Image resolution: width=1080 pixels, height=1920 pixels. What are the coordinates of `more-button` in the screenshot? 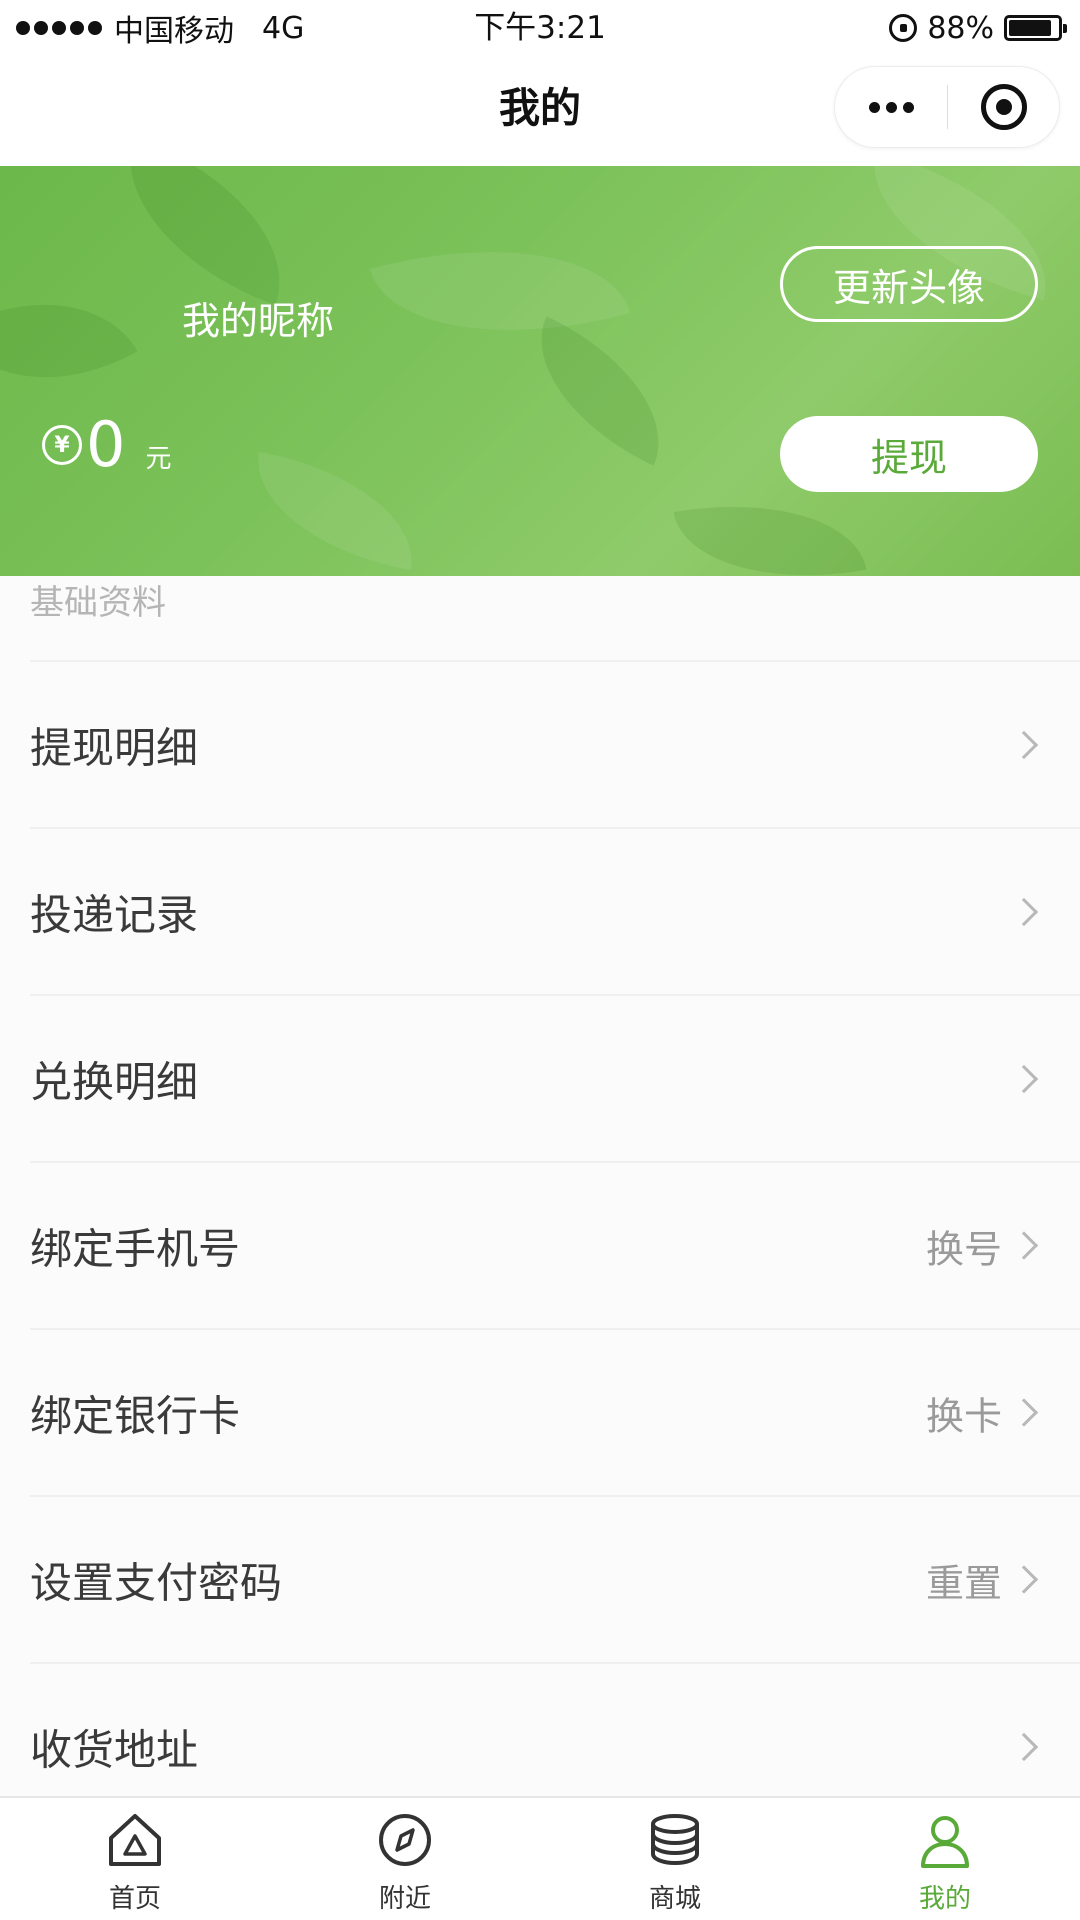 It's located at (891, 107).